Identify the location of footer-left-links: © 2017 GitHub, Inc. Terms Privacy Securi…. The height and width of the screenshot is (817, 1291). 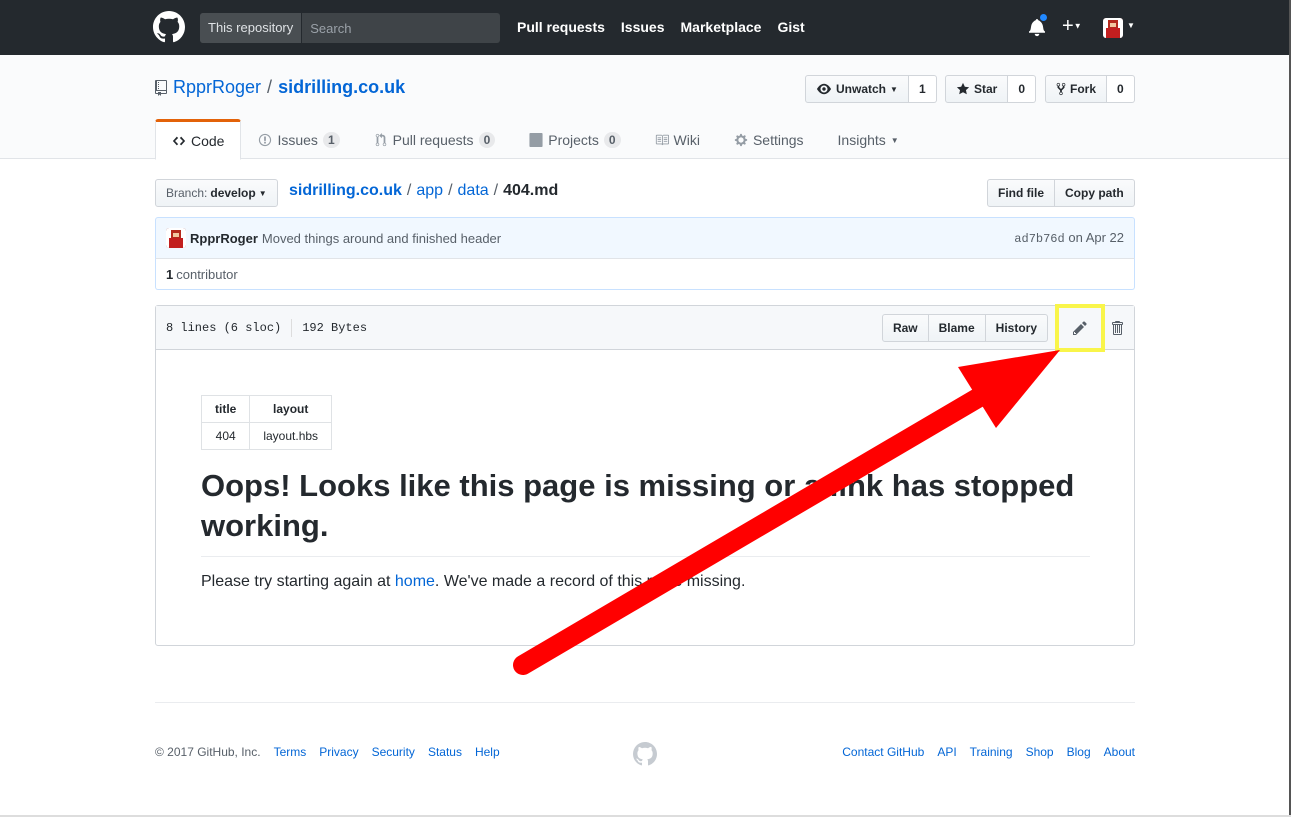
(327, 752).